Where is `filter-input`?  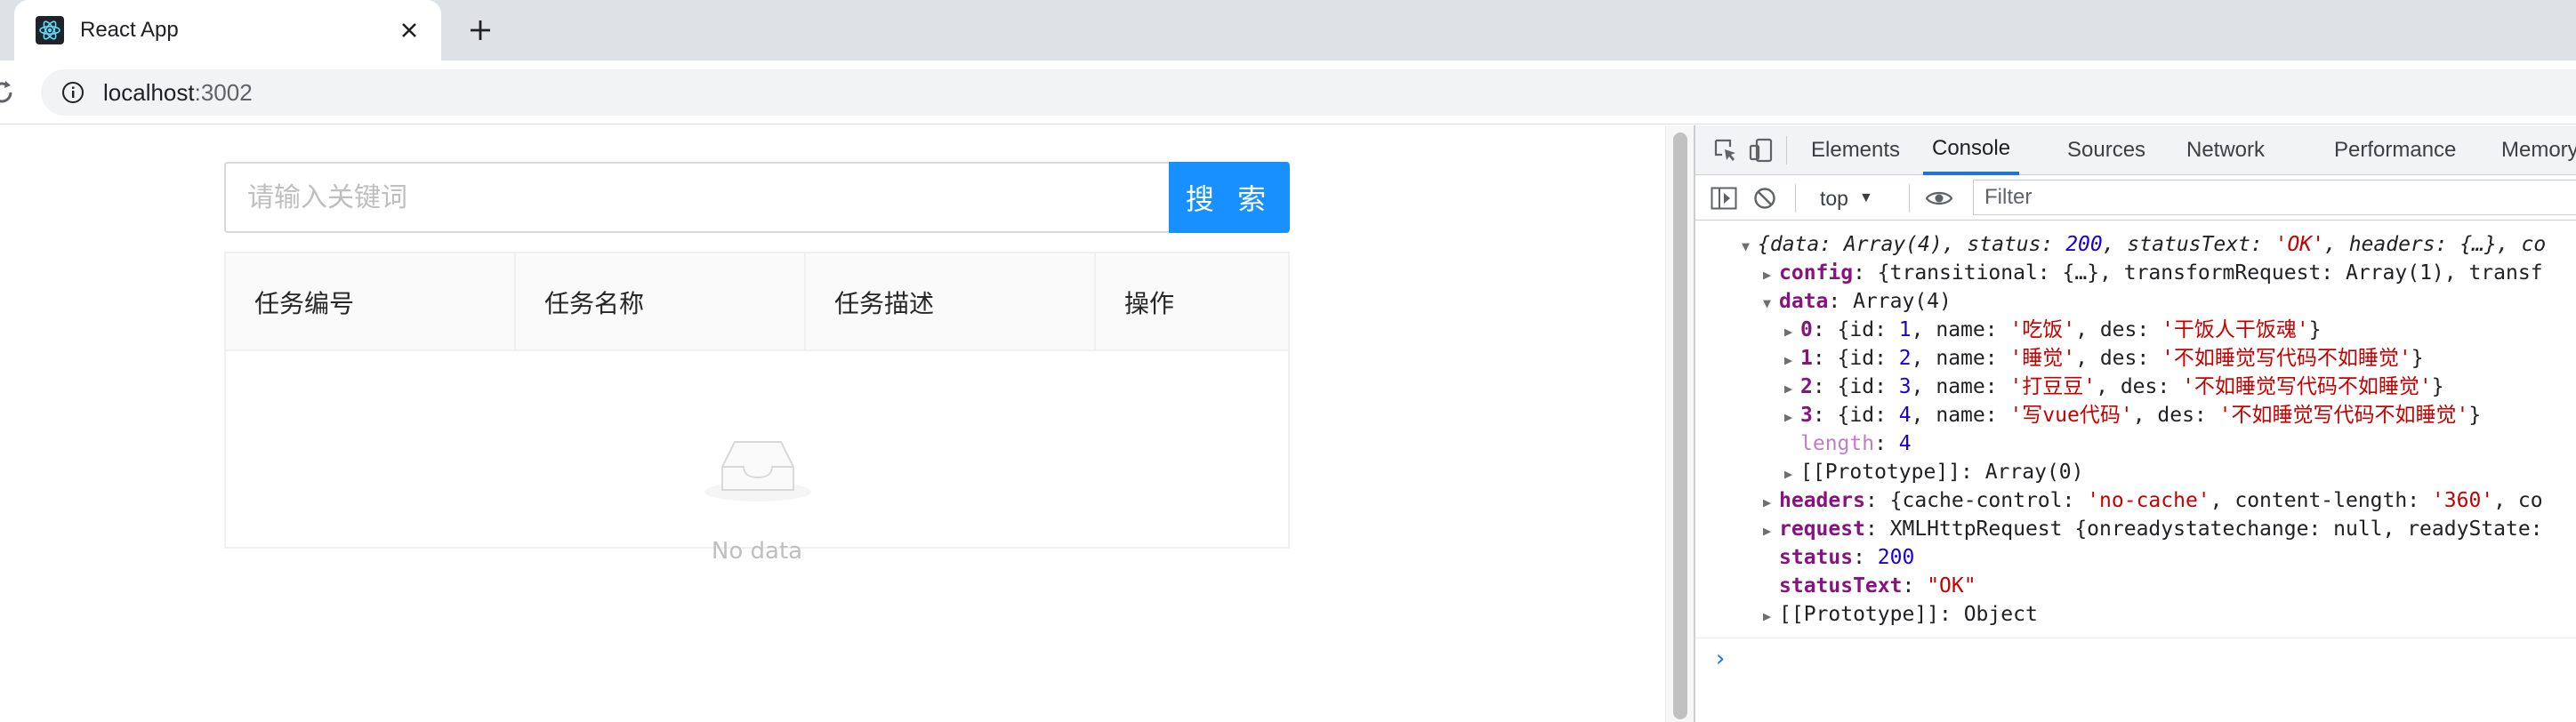 filter-input is located at coordinates (2274, 197).